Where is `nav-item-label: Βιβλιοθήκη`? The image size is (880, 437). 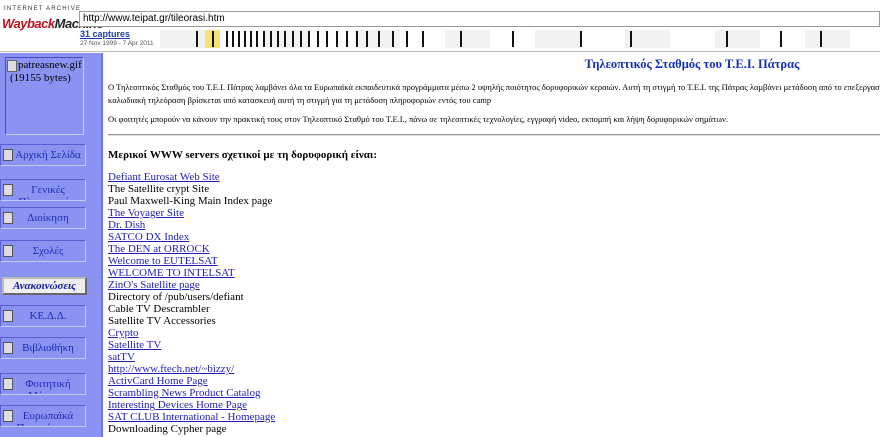
nav-item-label: Βιβλιοθήκη is located at coordinates (48, 348).